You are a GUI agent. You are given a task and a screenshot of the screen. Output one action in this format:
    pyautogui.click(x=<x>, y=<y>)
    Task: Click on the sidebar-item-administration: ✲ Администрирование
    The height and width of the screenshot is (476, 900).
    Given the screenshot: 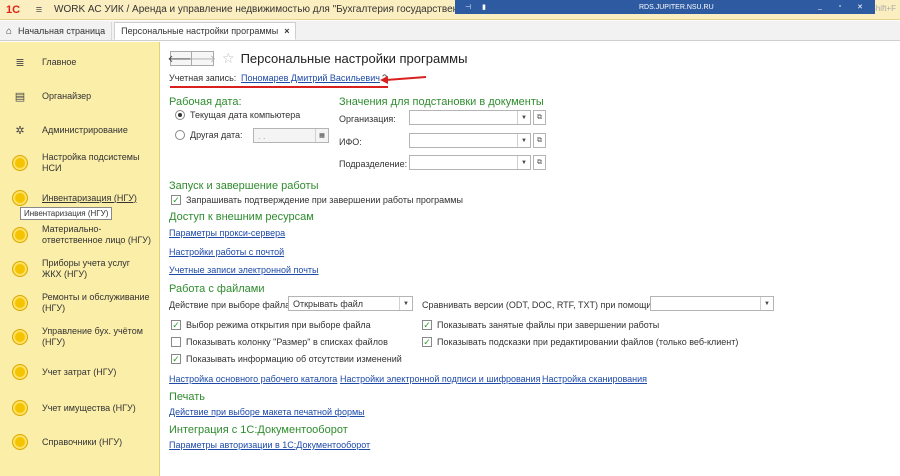 What is the action you would take?
    pyautogui.click(x=80, y=130)
    